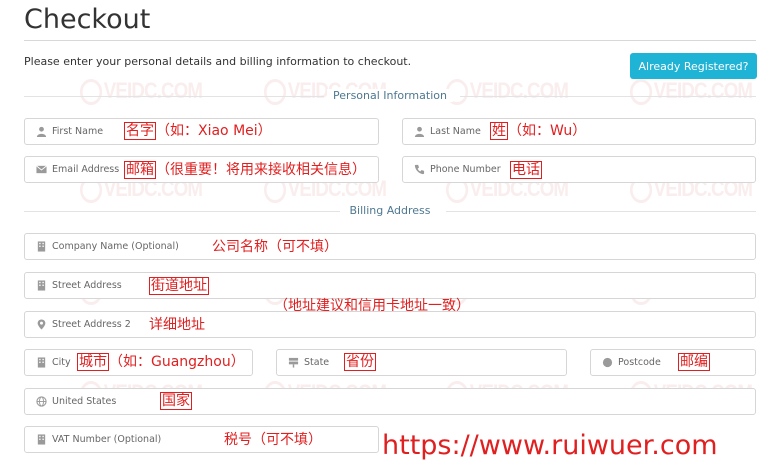  What do you see at coordinates (419, 170) in the screenshot?
I see `phone-icon` at bounding box center [419, 170].